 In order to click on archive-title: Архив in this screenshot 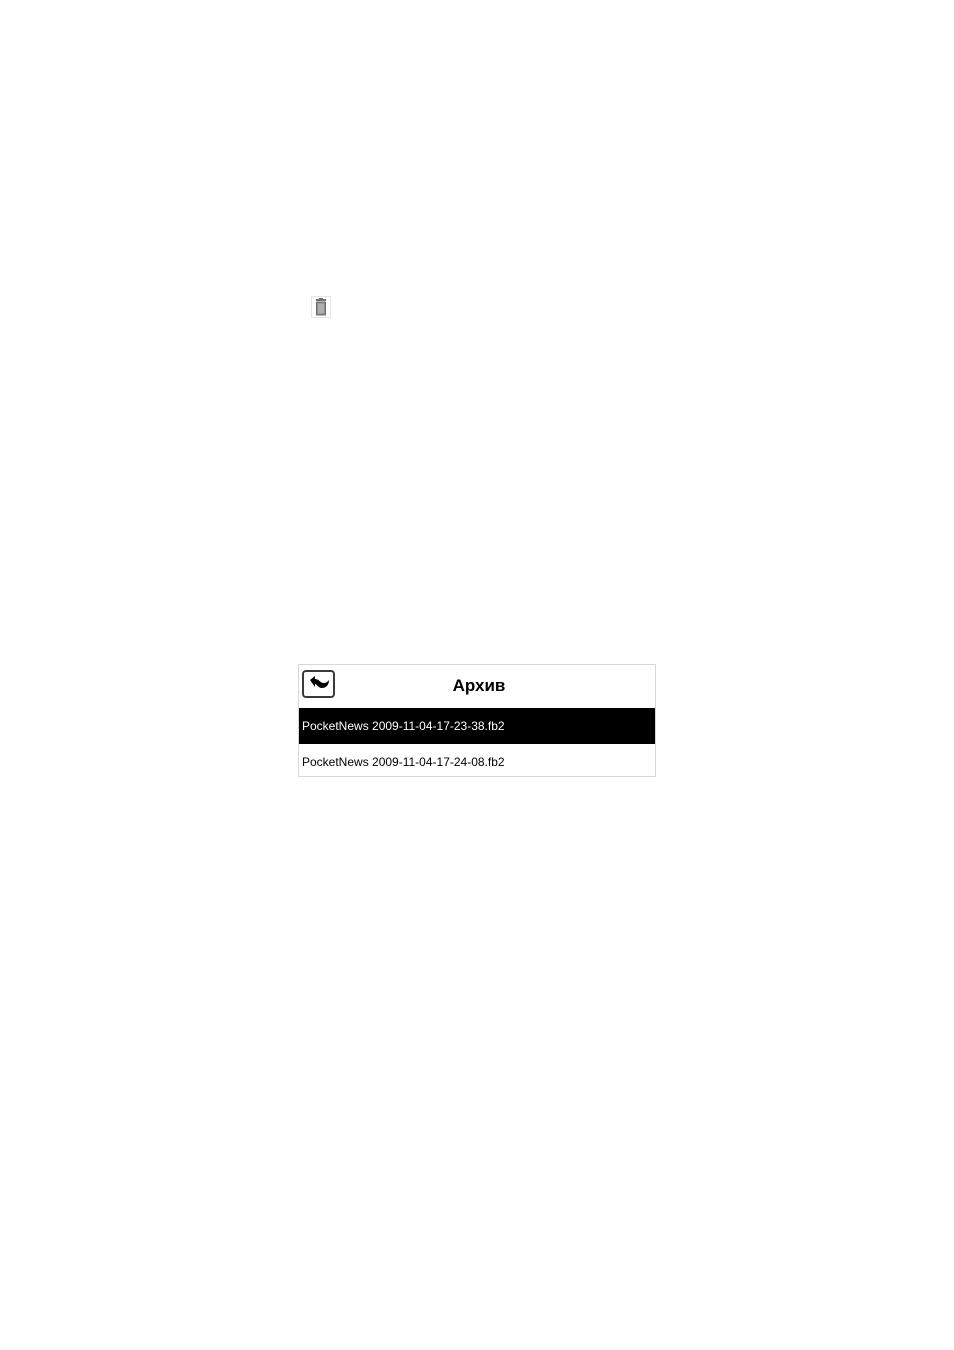, I will do `click(479, 685)`.